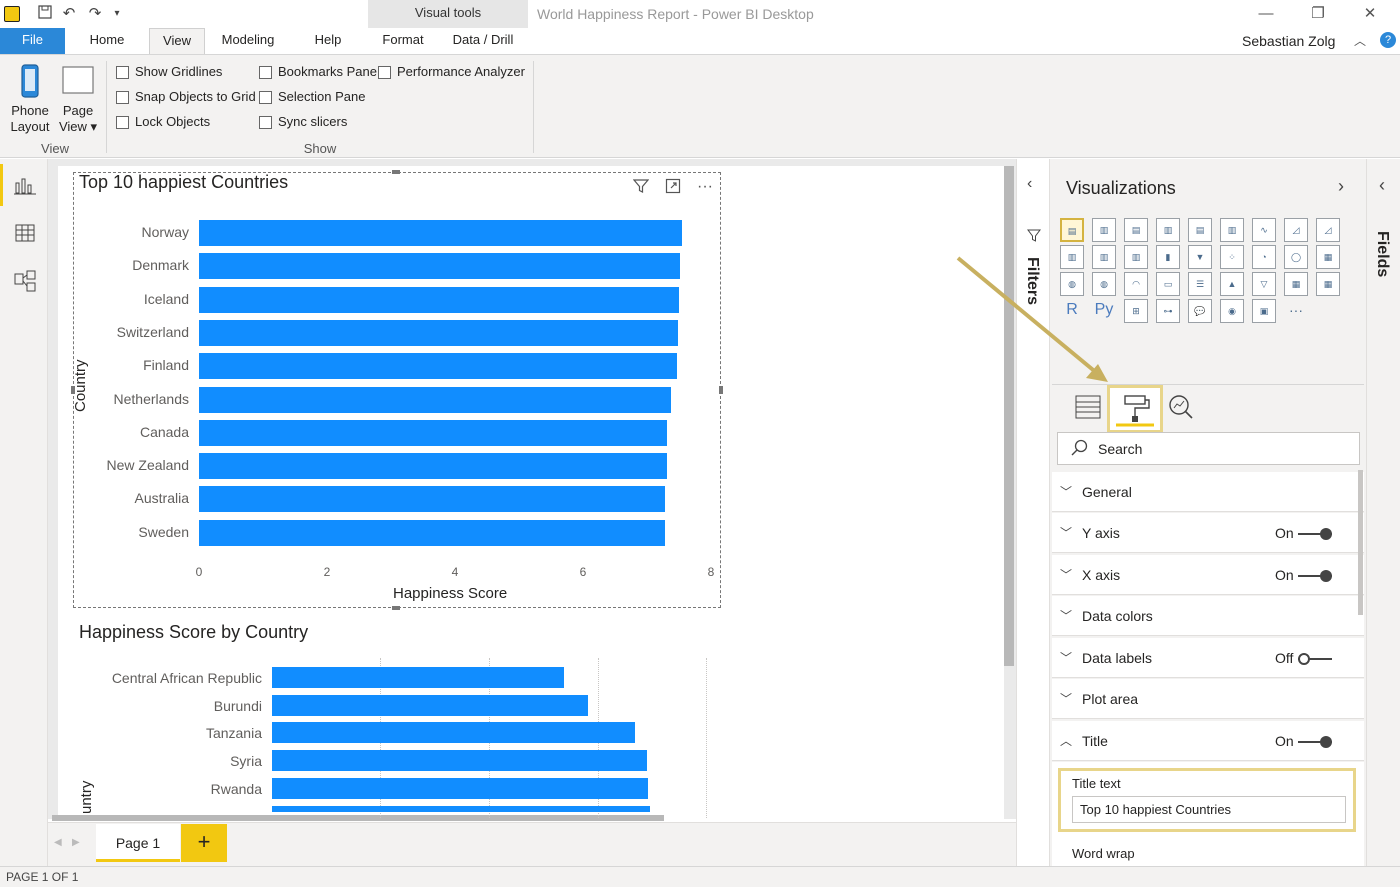 Image resolution: width=1400 pixels, height=887 pixels. I want to click on minimize-icon: —, so click(1266, 14).